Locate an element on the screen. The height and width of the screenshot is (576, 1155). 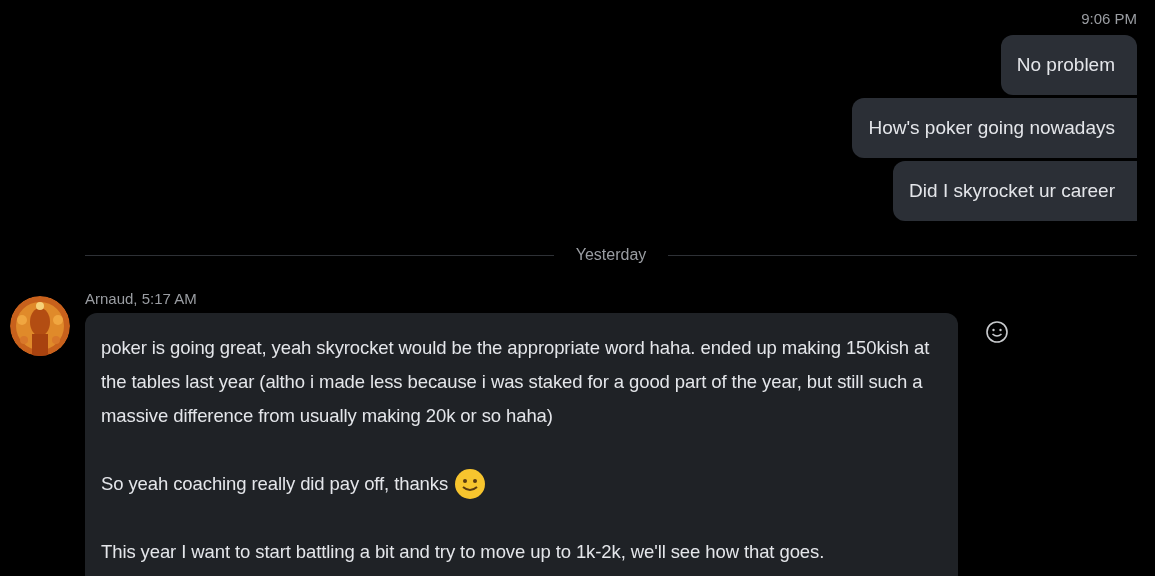
message-text: This year I want to start battling a bit and try to move up to 1k-2k, we'll see how that goes. is located at coordinates (463, 552).